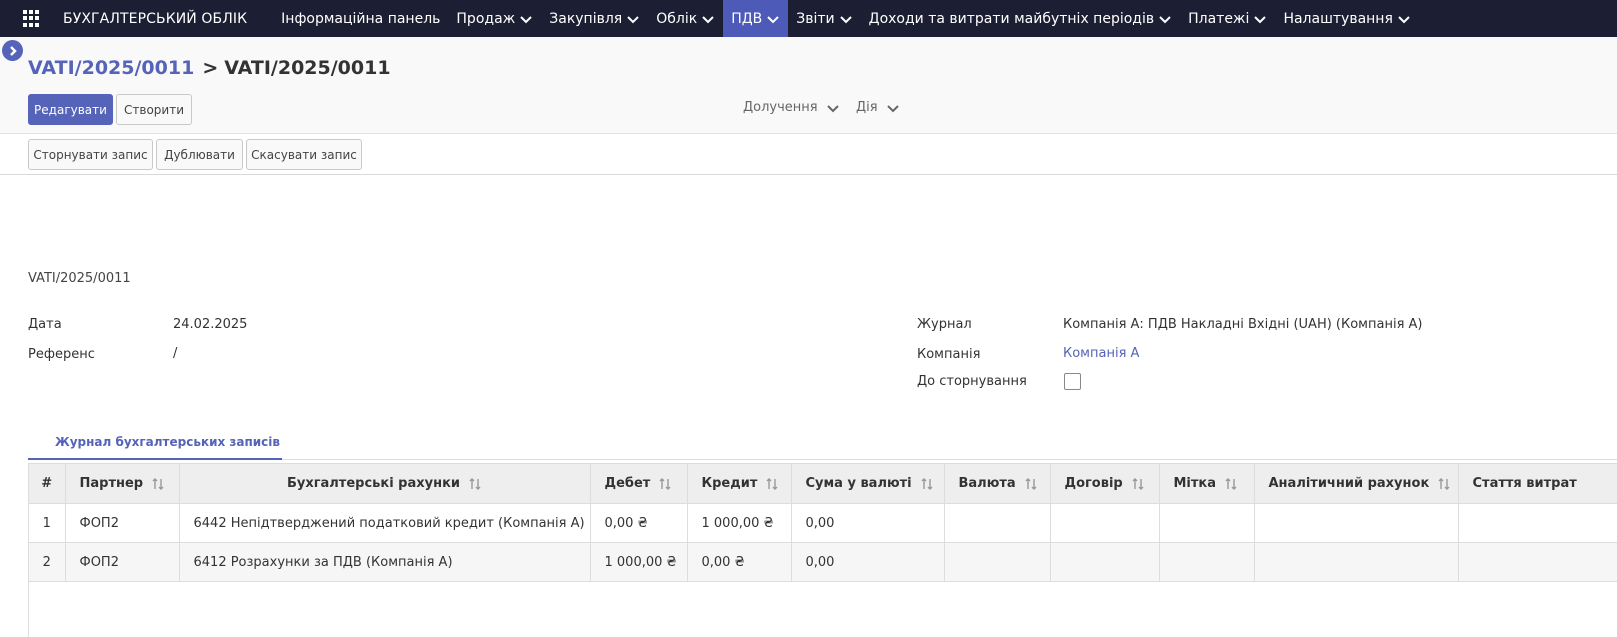 Image resolution: width=1617 pixels, height=637 pixels. Describe the element at coordinates (47, 483) in the screenshot. I see `column-header-number: #` at that location.